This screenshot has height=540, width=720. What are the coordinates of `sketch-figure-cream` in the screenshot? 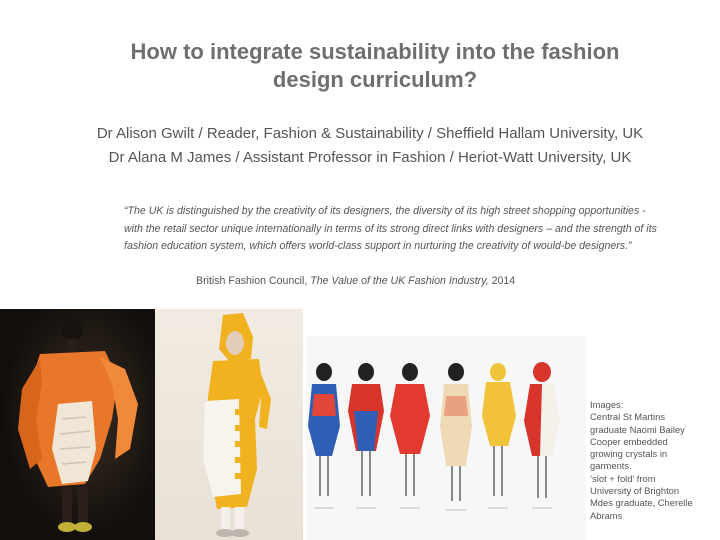 It's located at (456, 432).